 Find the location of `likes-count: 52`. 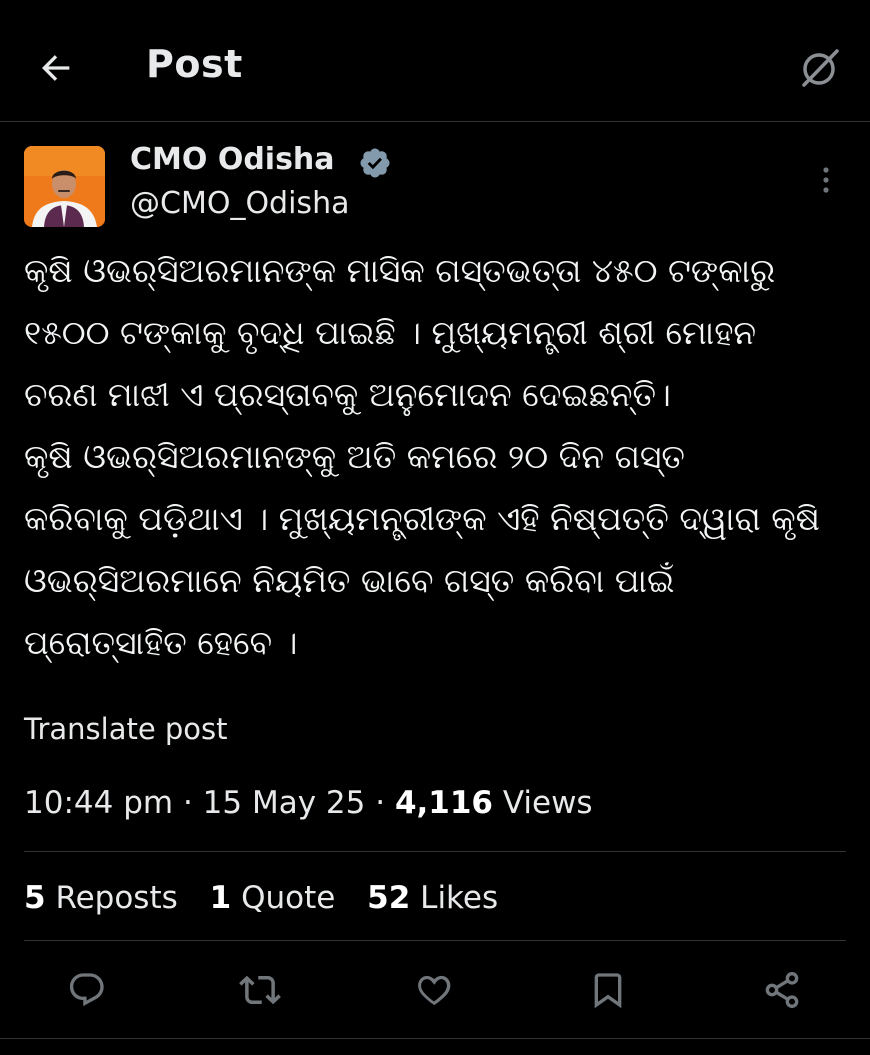

likes-count: 52 is located at coordinates (389, 898).